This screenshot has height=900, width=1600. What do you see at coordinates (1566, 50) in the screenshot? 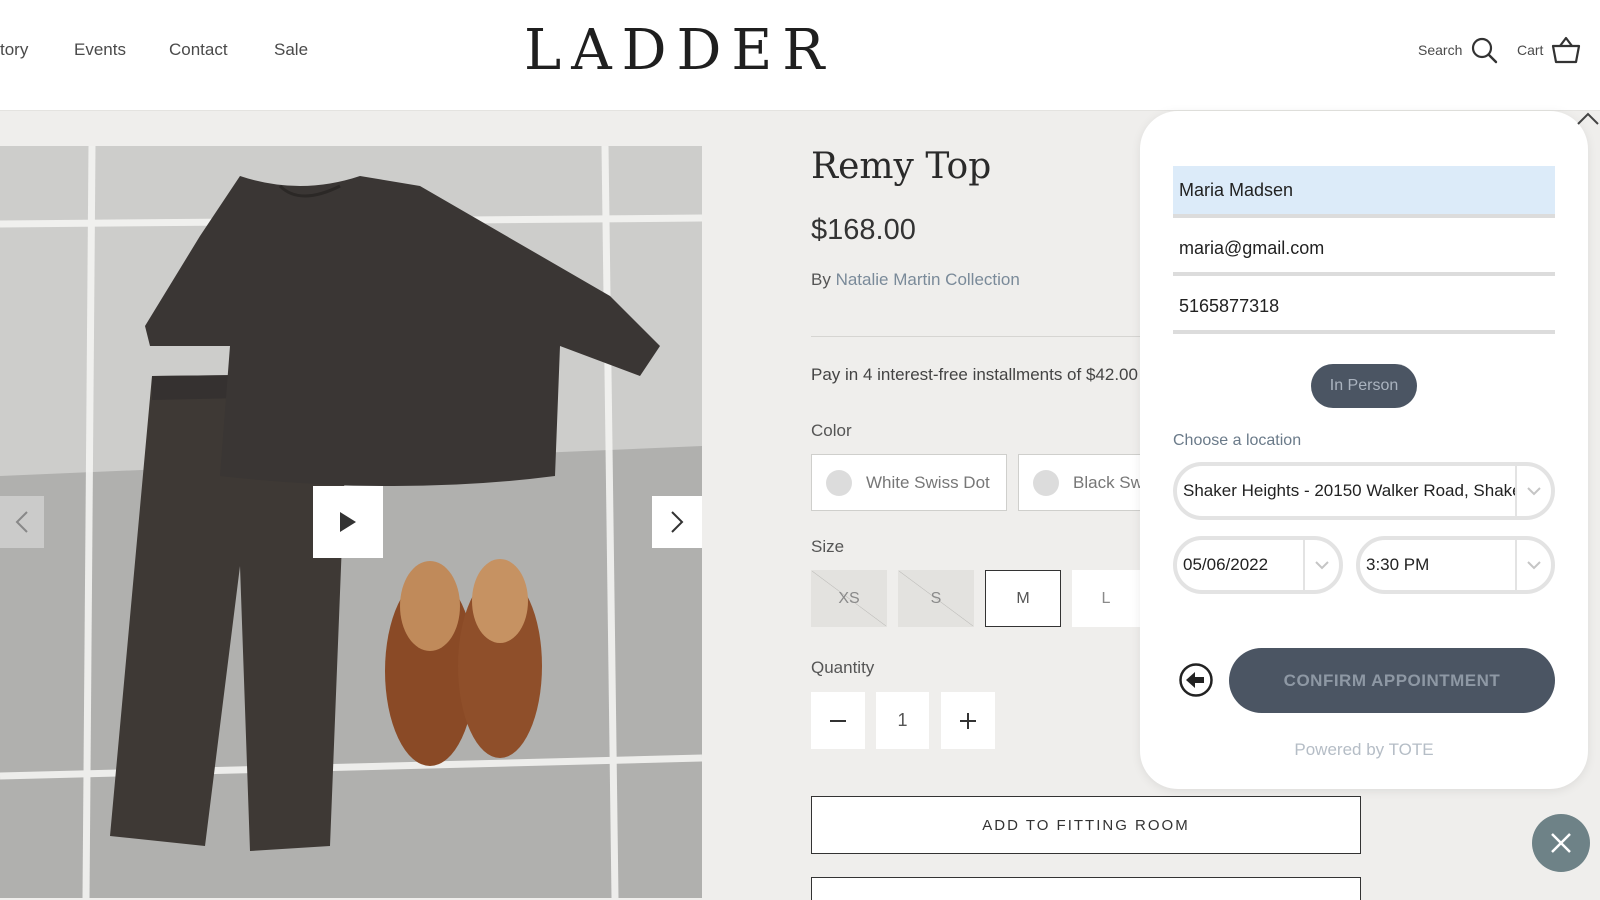
I see `cart-basket-icon` at bounding box center [1566, 50].